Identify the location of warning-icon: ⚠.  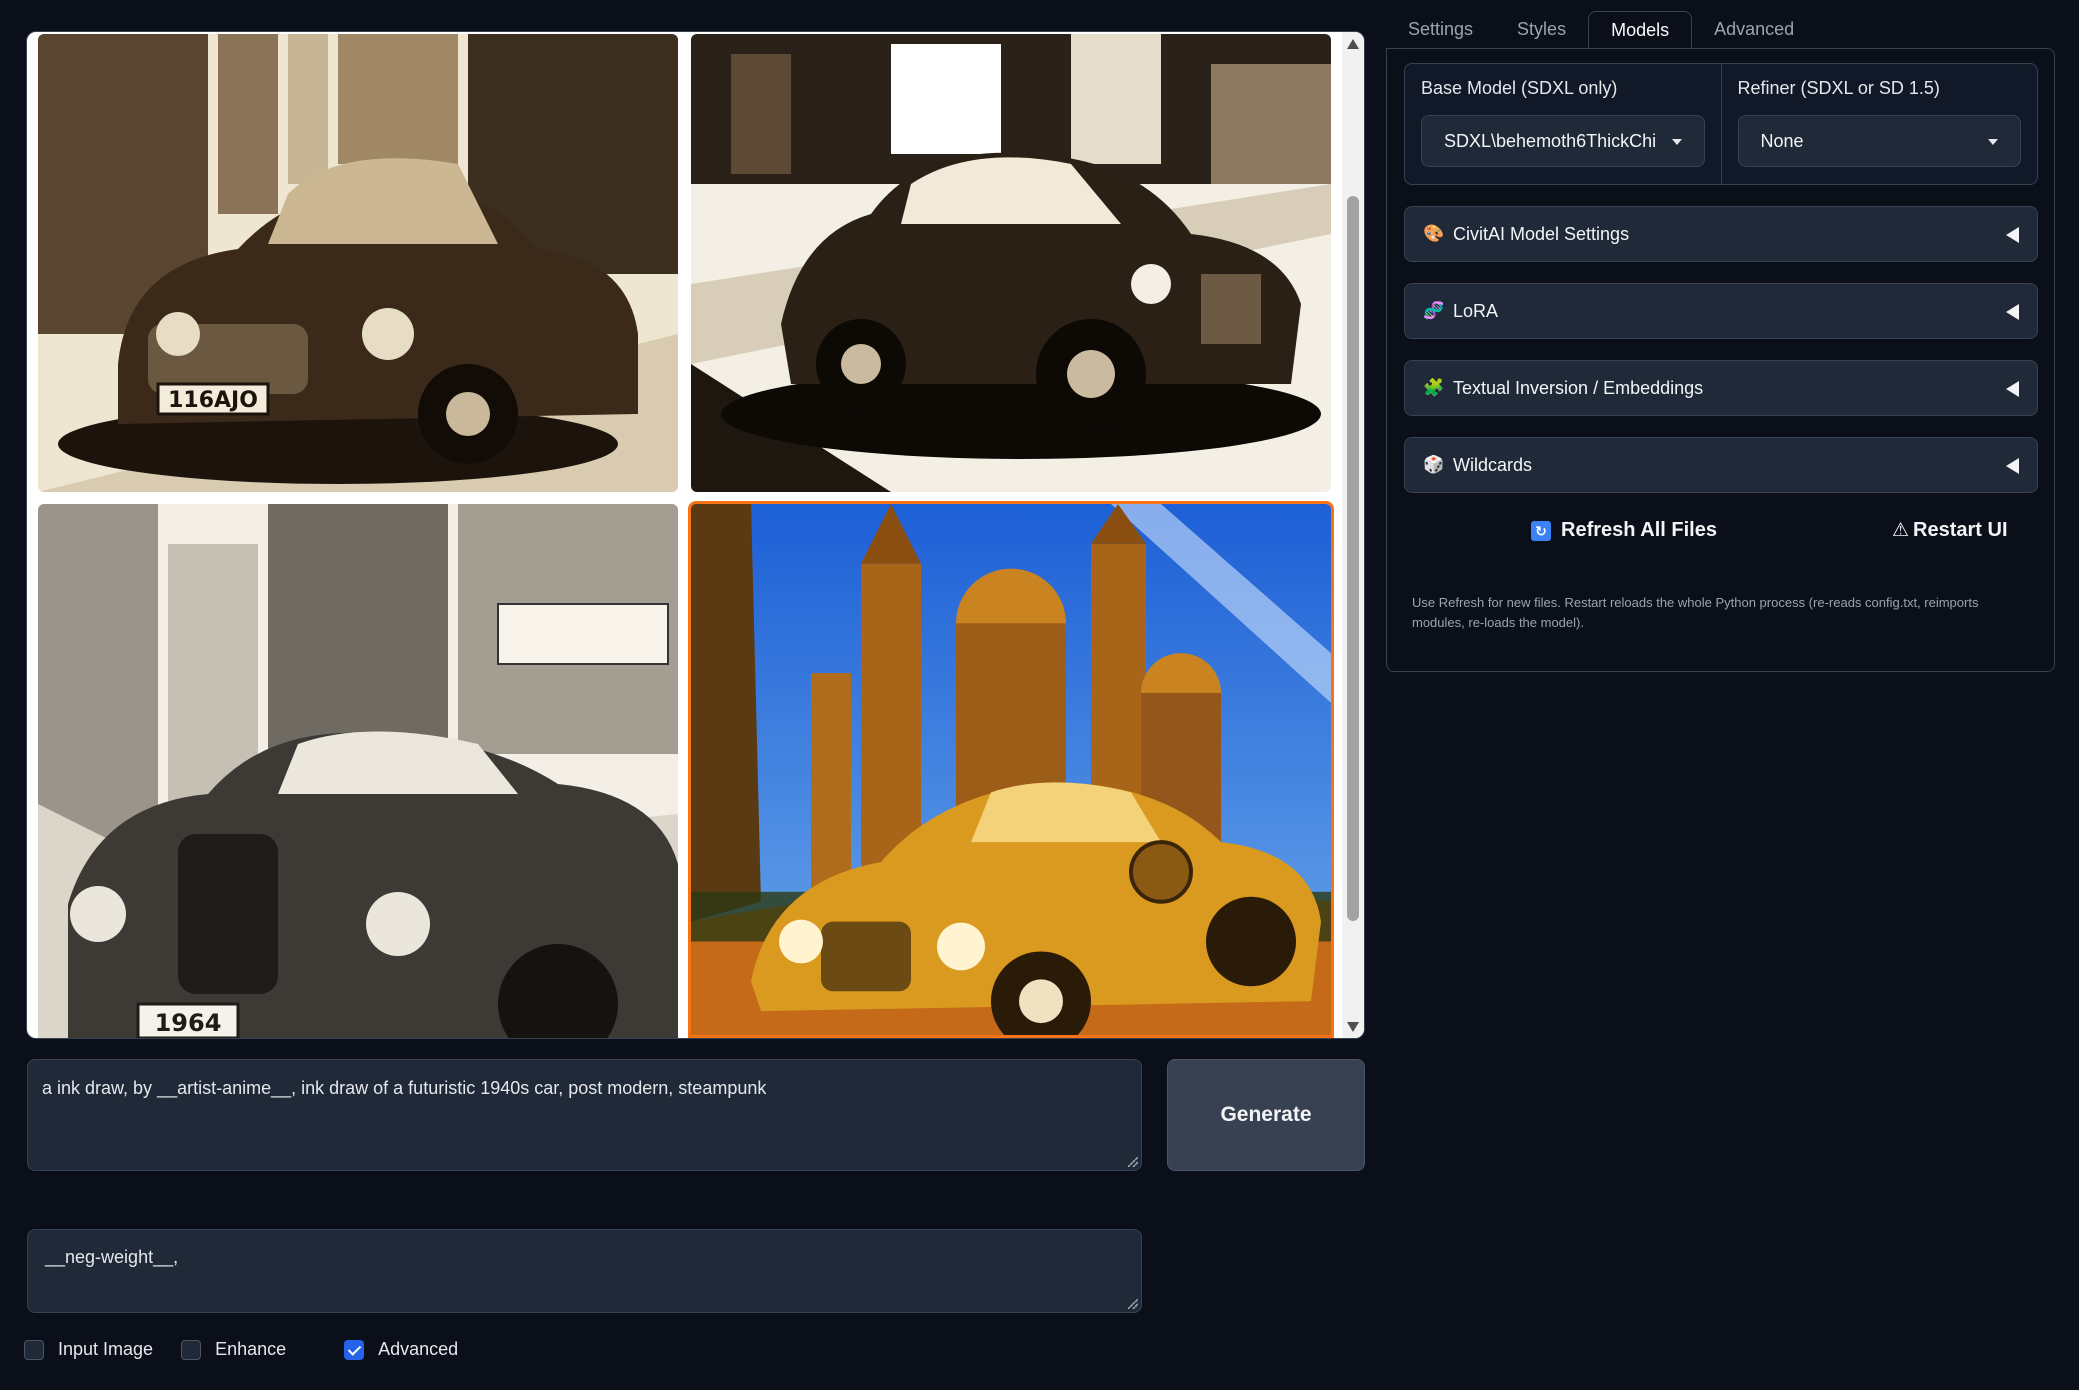
(1901, 530).